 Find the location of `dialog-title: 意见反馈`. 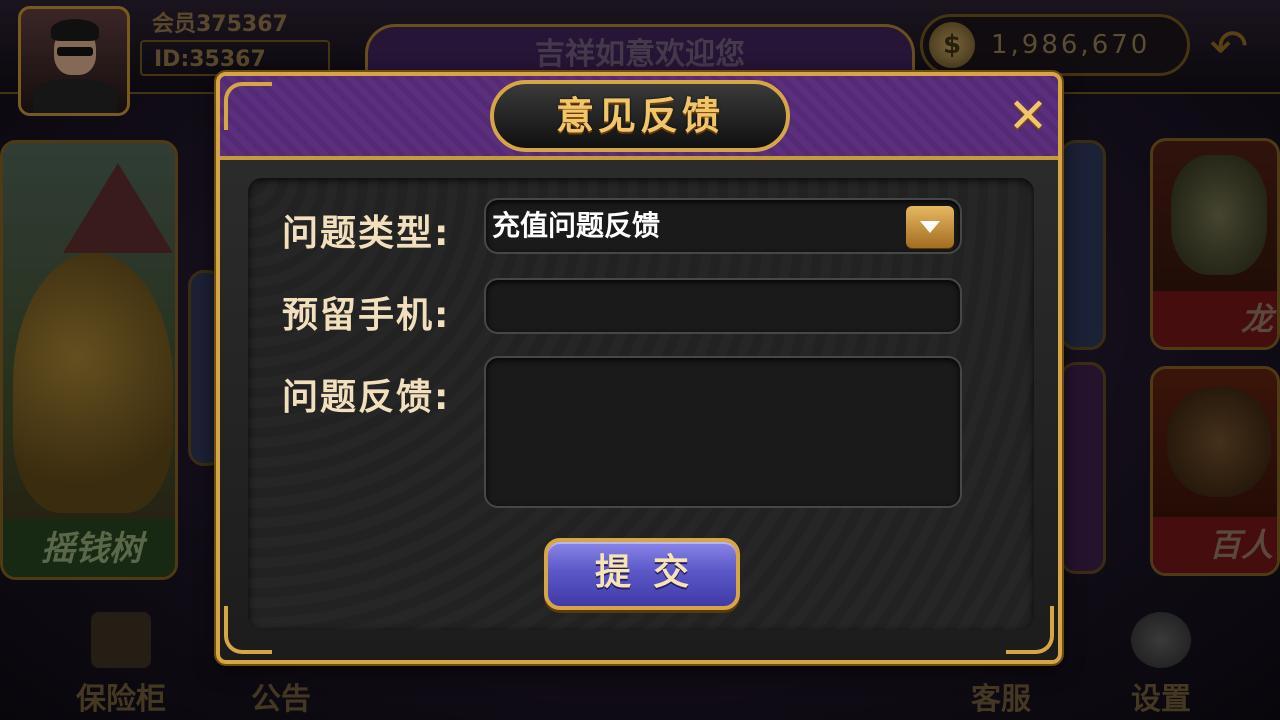

dialog-title: 意见反馈 is located at coordinates (639, 116).